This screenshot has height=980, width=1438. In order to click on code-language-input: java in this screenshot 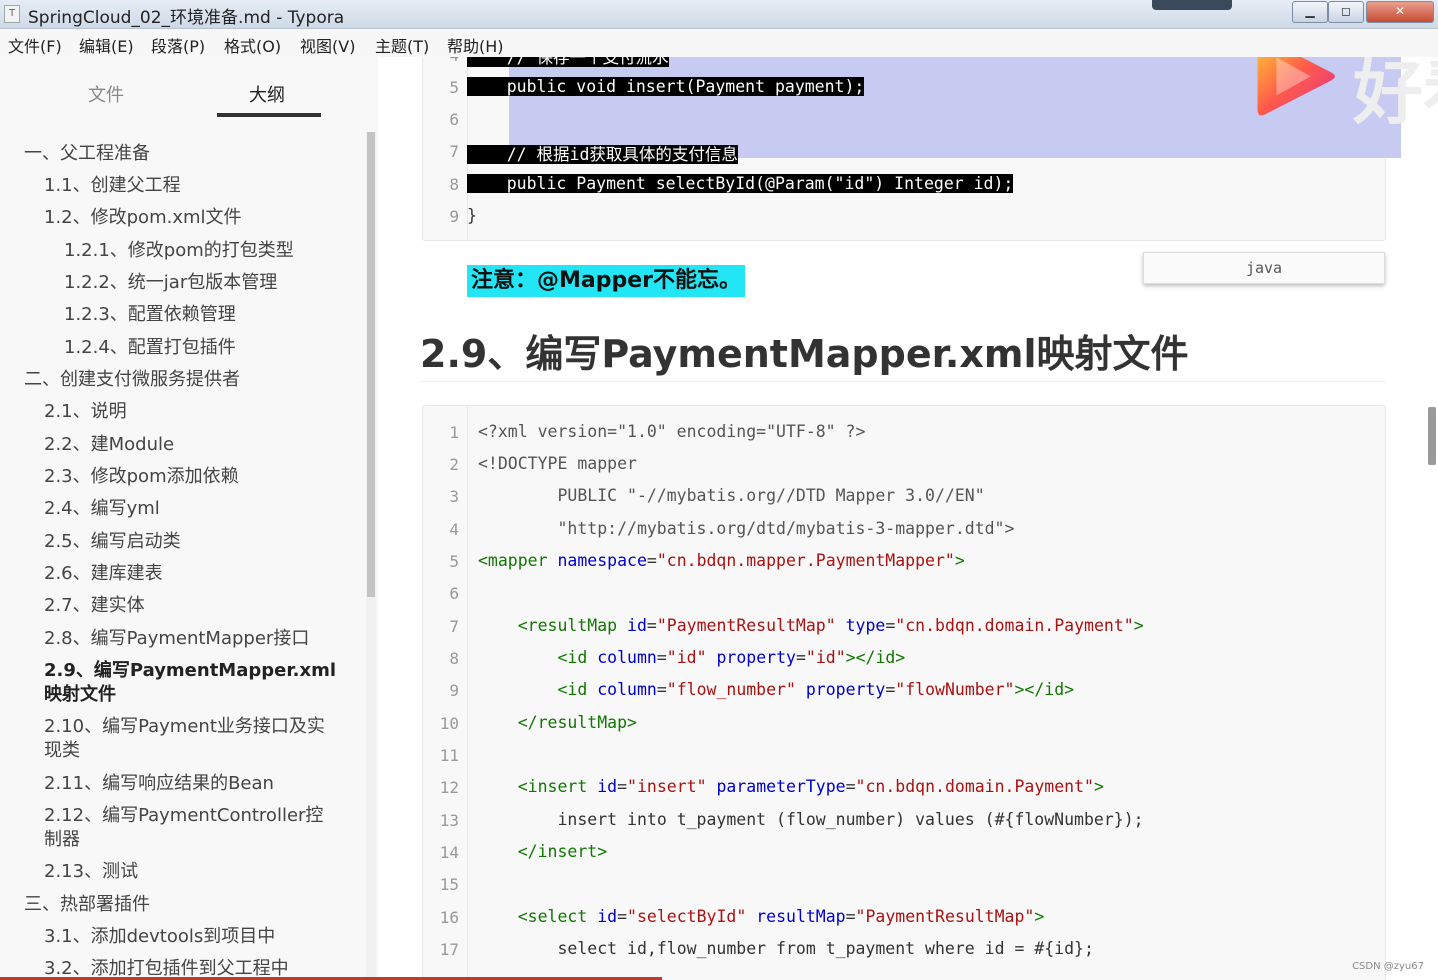, I will do `click(1264, 268)`.